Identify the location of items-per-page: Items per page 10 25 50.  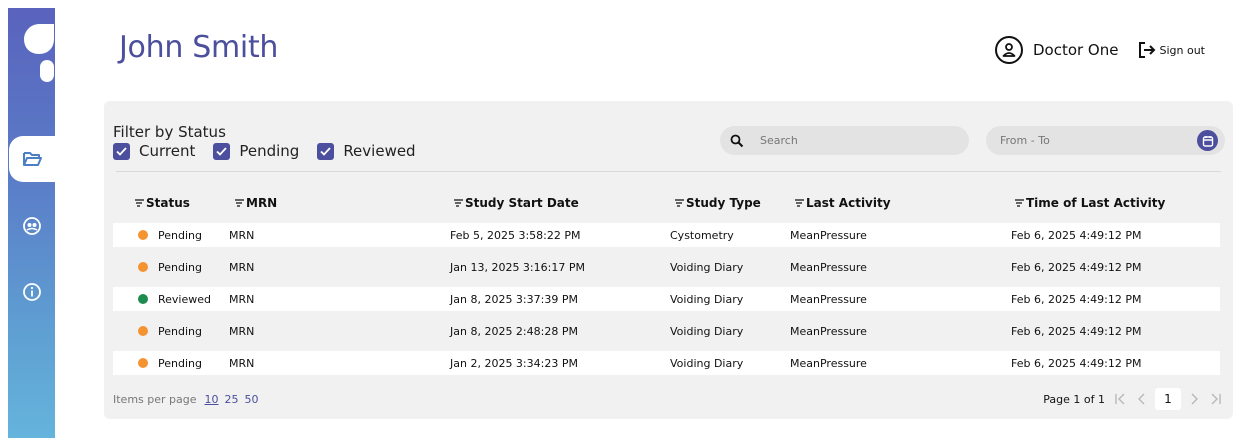
(186, 399).